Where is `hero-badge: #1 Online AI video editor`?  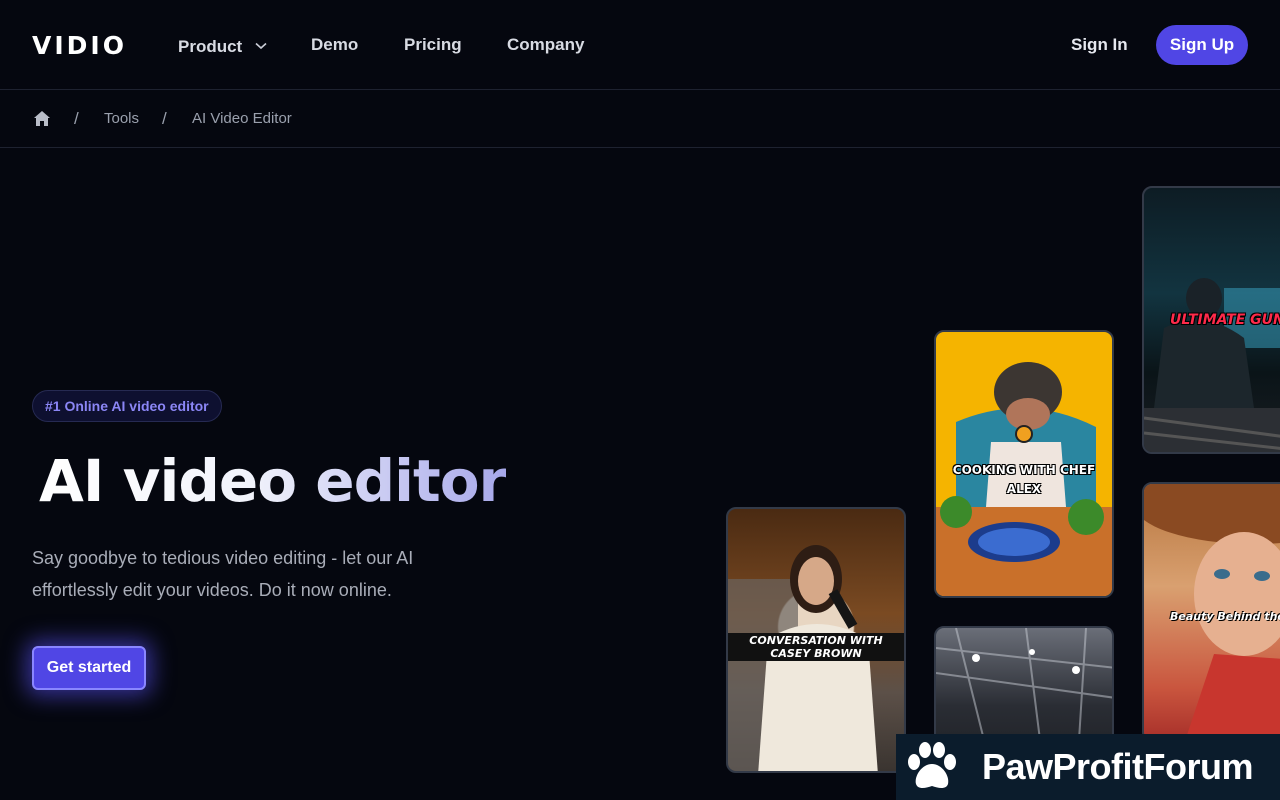
hero-badge: #1 Online AI video editor is located at coordinates (127, 406).